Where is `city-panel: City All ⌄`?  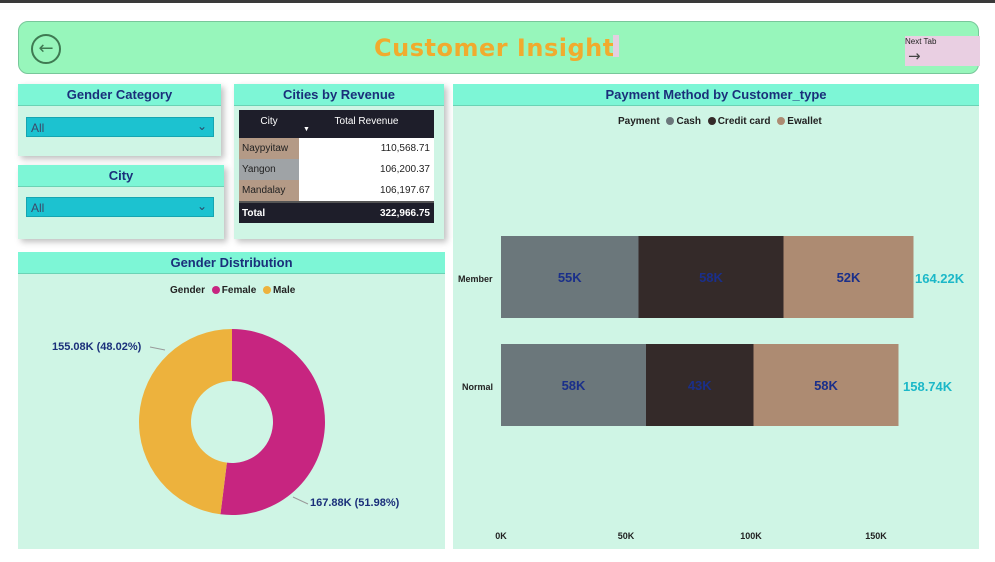
city-panel: City All ⌄ is located at coordinates (121, 202).